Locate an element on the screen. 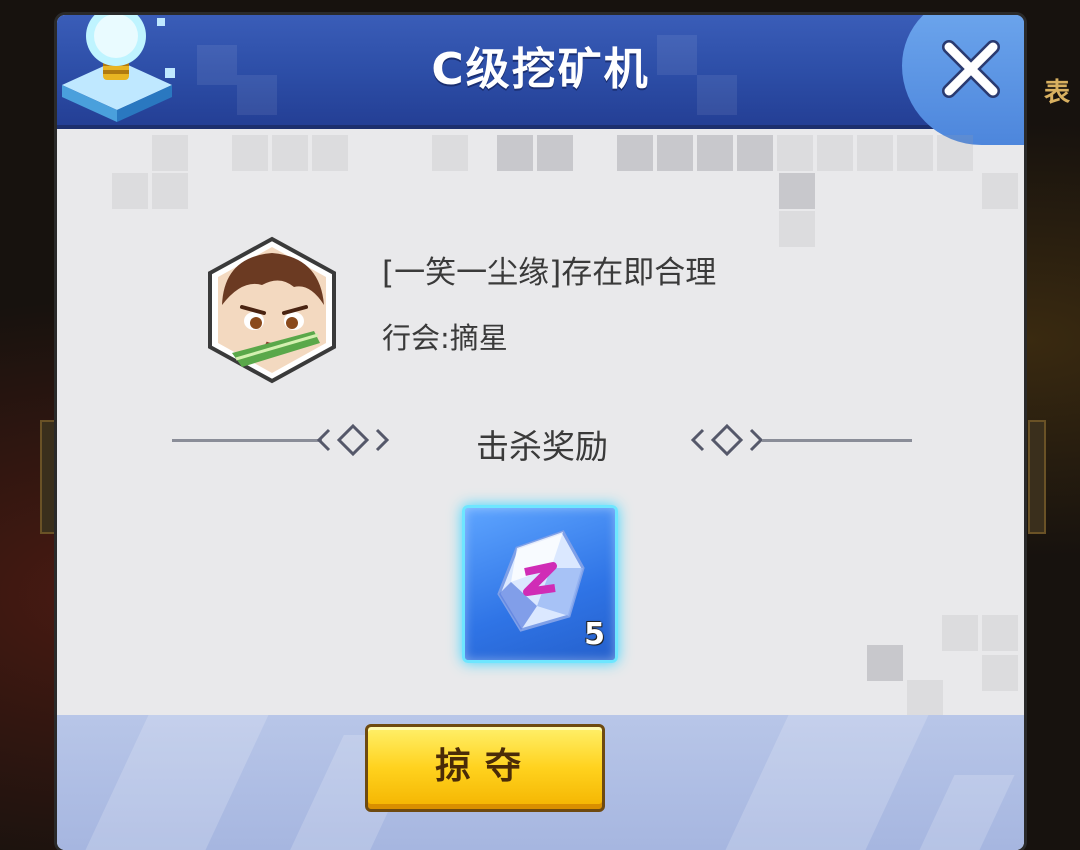  reward-title: 击杀奖励 is located at coordinates (542, 446).